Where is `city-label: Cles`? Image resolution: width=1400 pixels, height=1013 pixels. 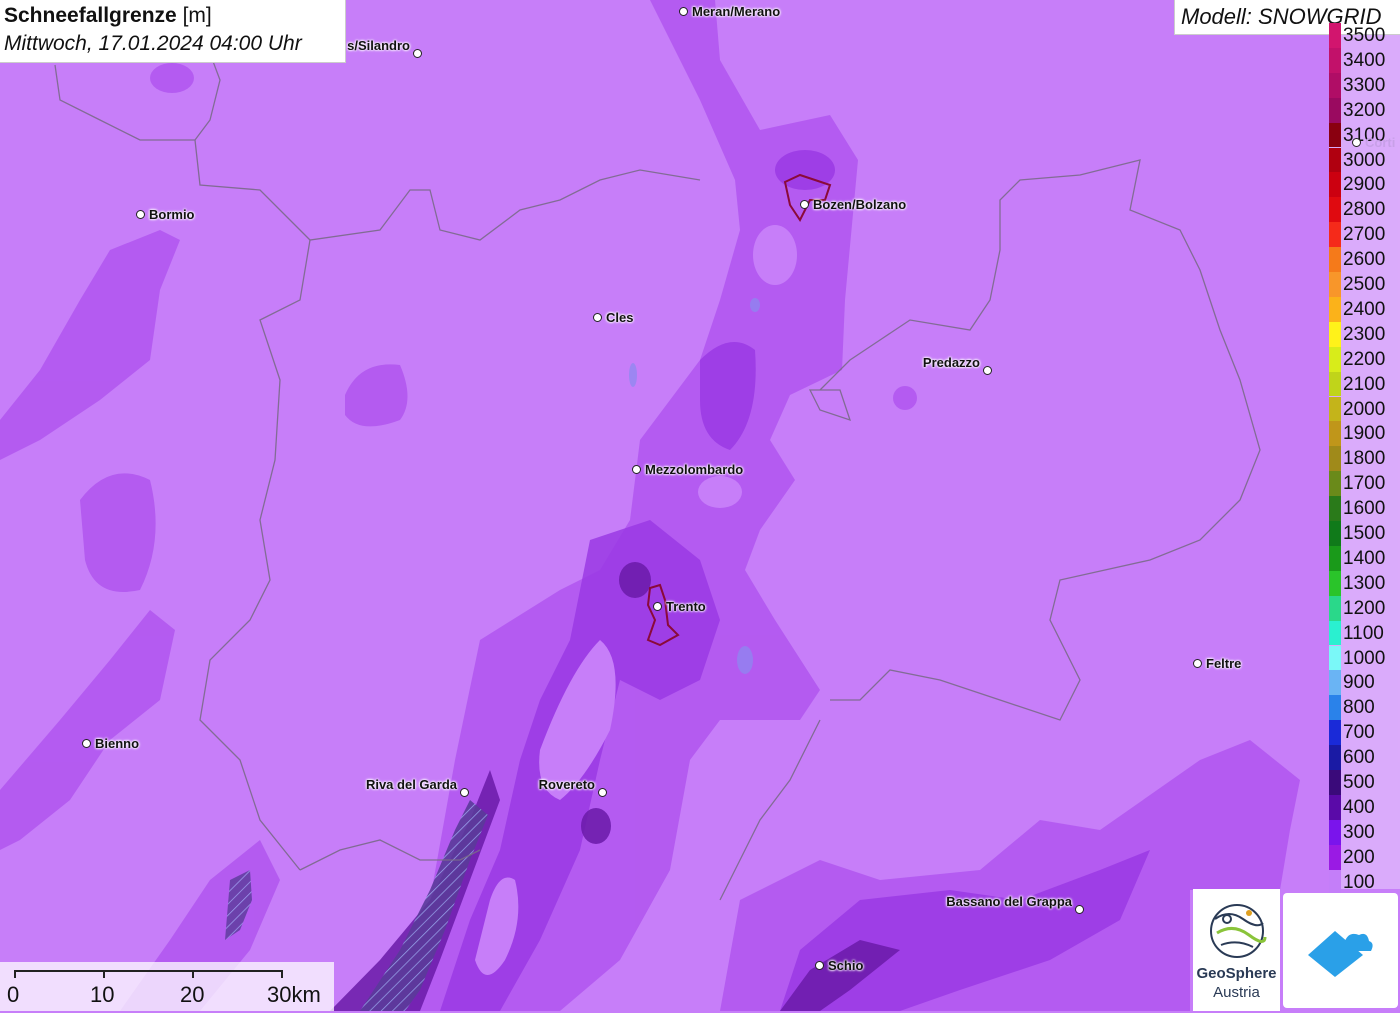 city-label: Cles is located at coordinates (619, 317).